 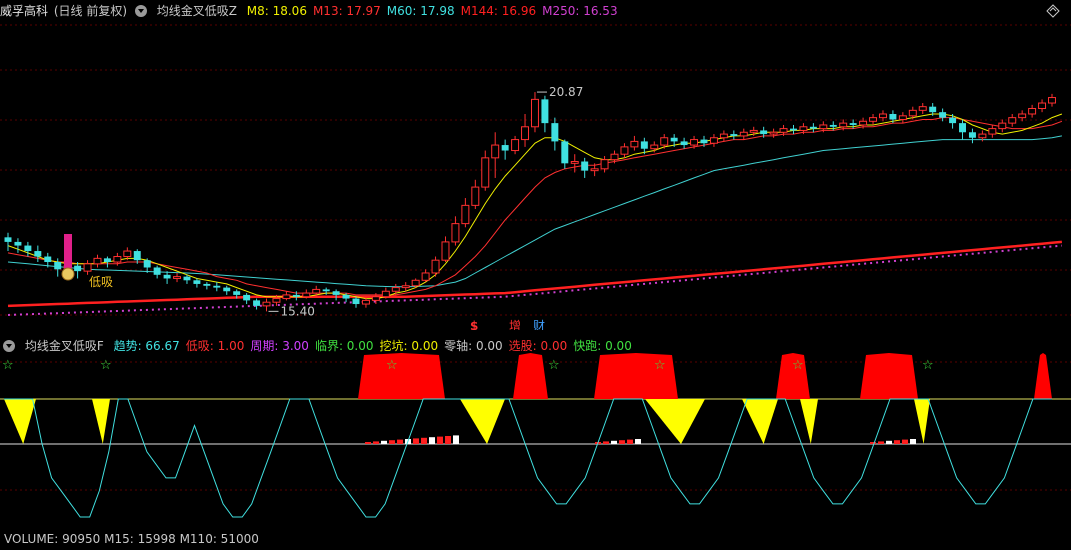 I want to click on money-bag-icon, so click(x=68, y=274).